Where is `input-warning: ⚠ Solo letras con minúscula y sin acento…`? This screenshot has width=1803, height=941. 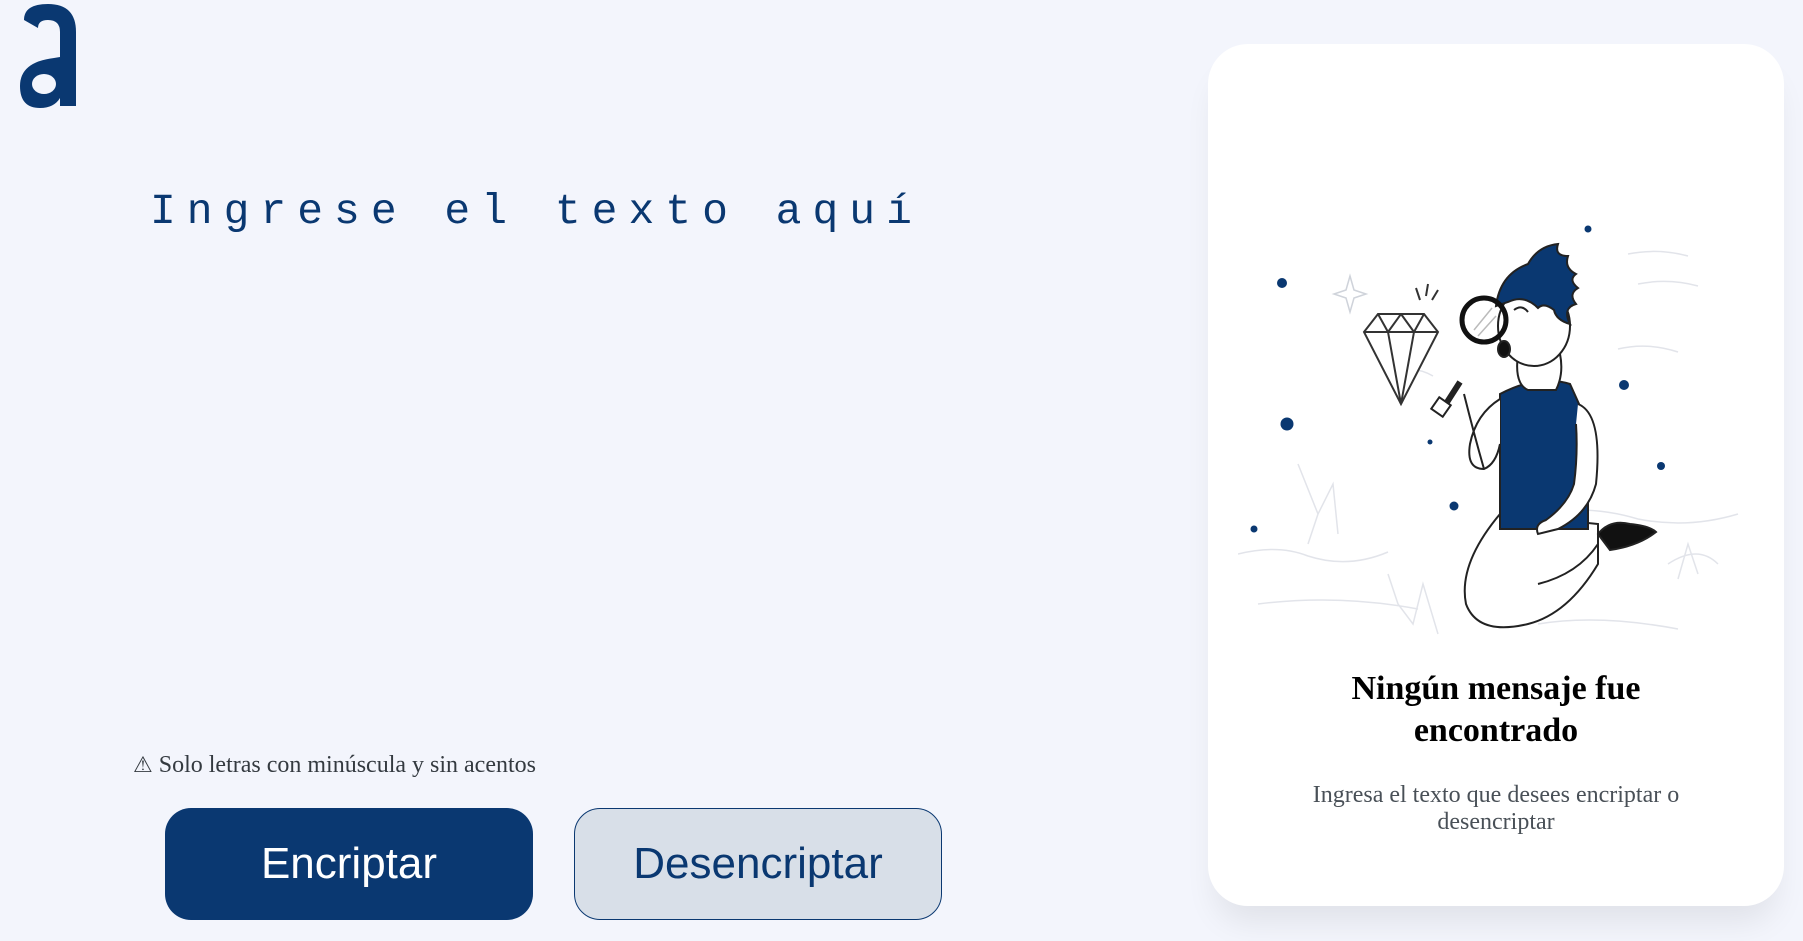
input-warning: ⚠ Solo letras con minúscula y sin acento… is located at coordinates (334, 765).